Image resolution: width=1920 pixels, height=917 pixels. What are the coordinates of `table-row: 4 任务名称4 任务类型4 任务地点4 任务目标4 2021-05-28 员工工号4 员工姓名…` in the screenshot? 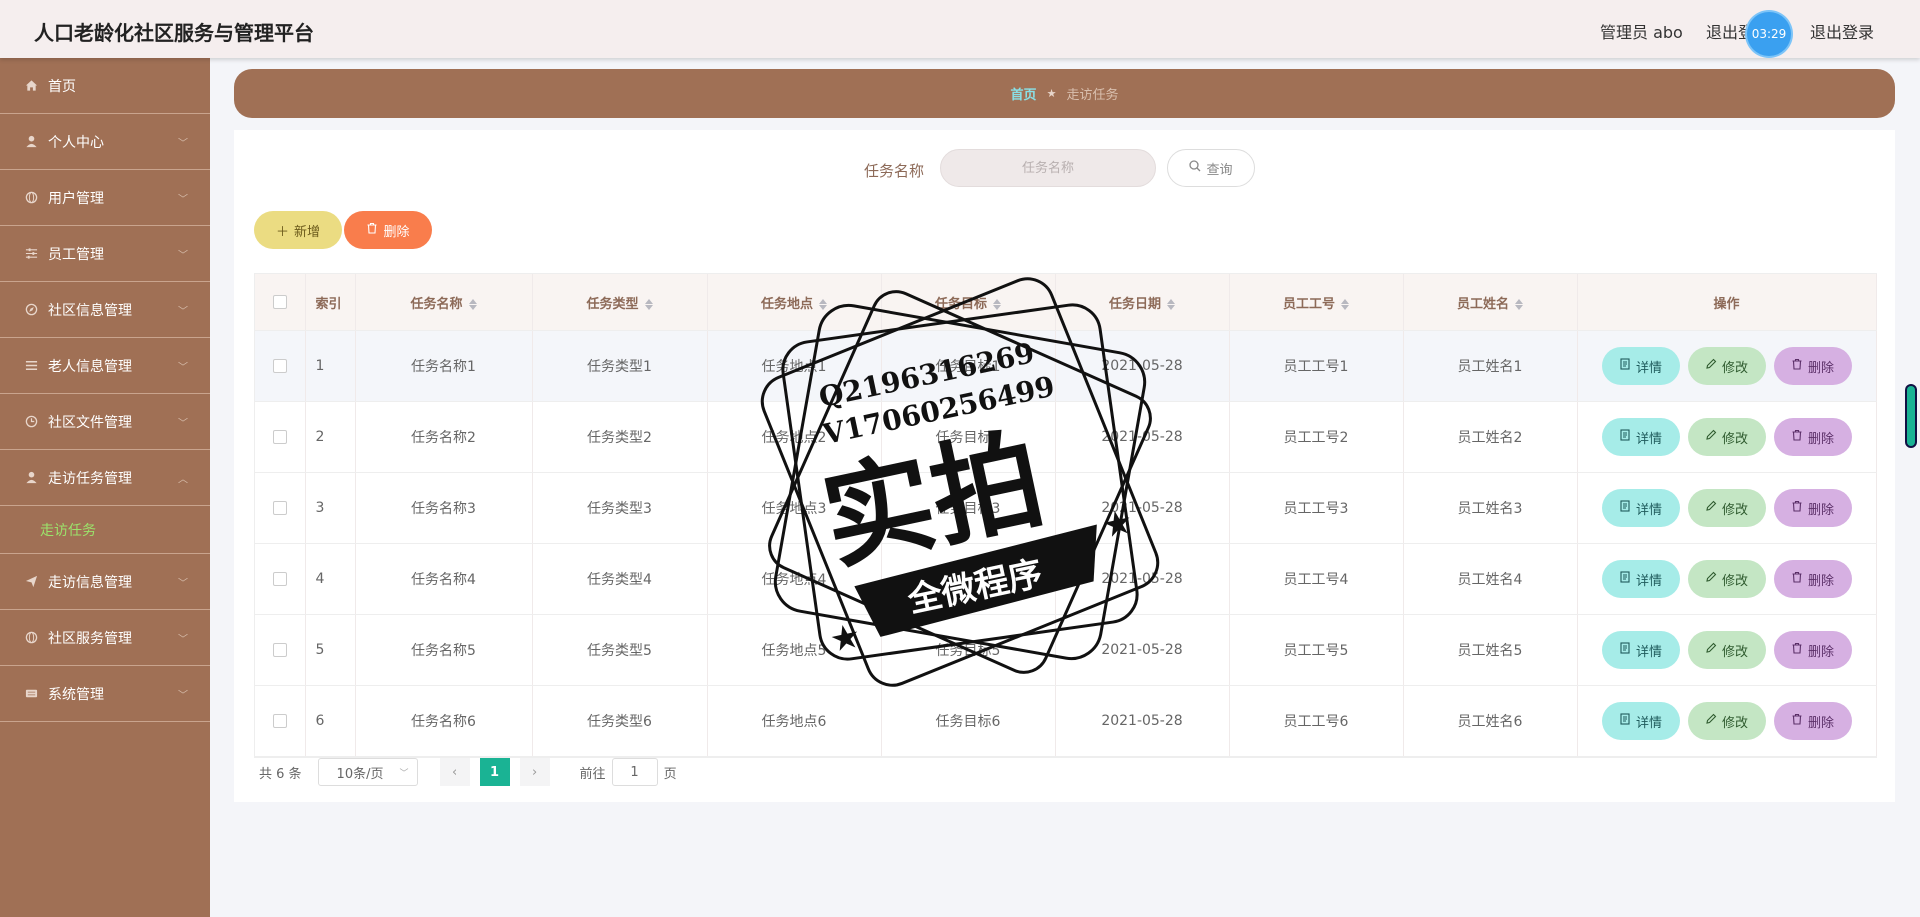 It's located at (1066, 579).